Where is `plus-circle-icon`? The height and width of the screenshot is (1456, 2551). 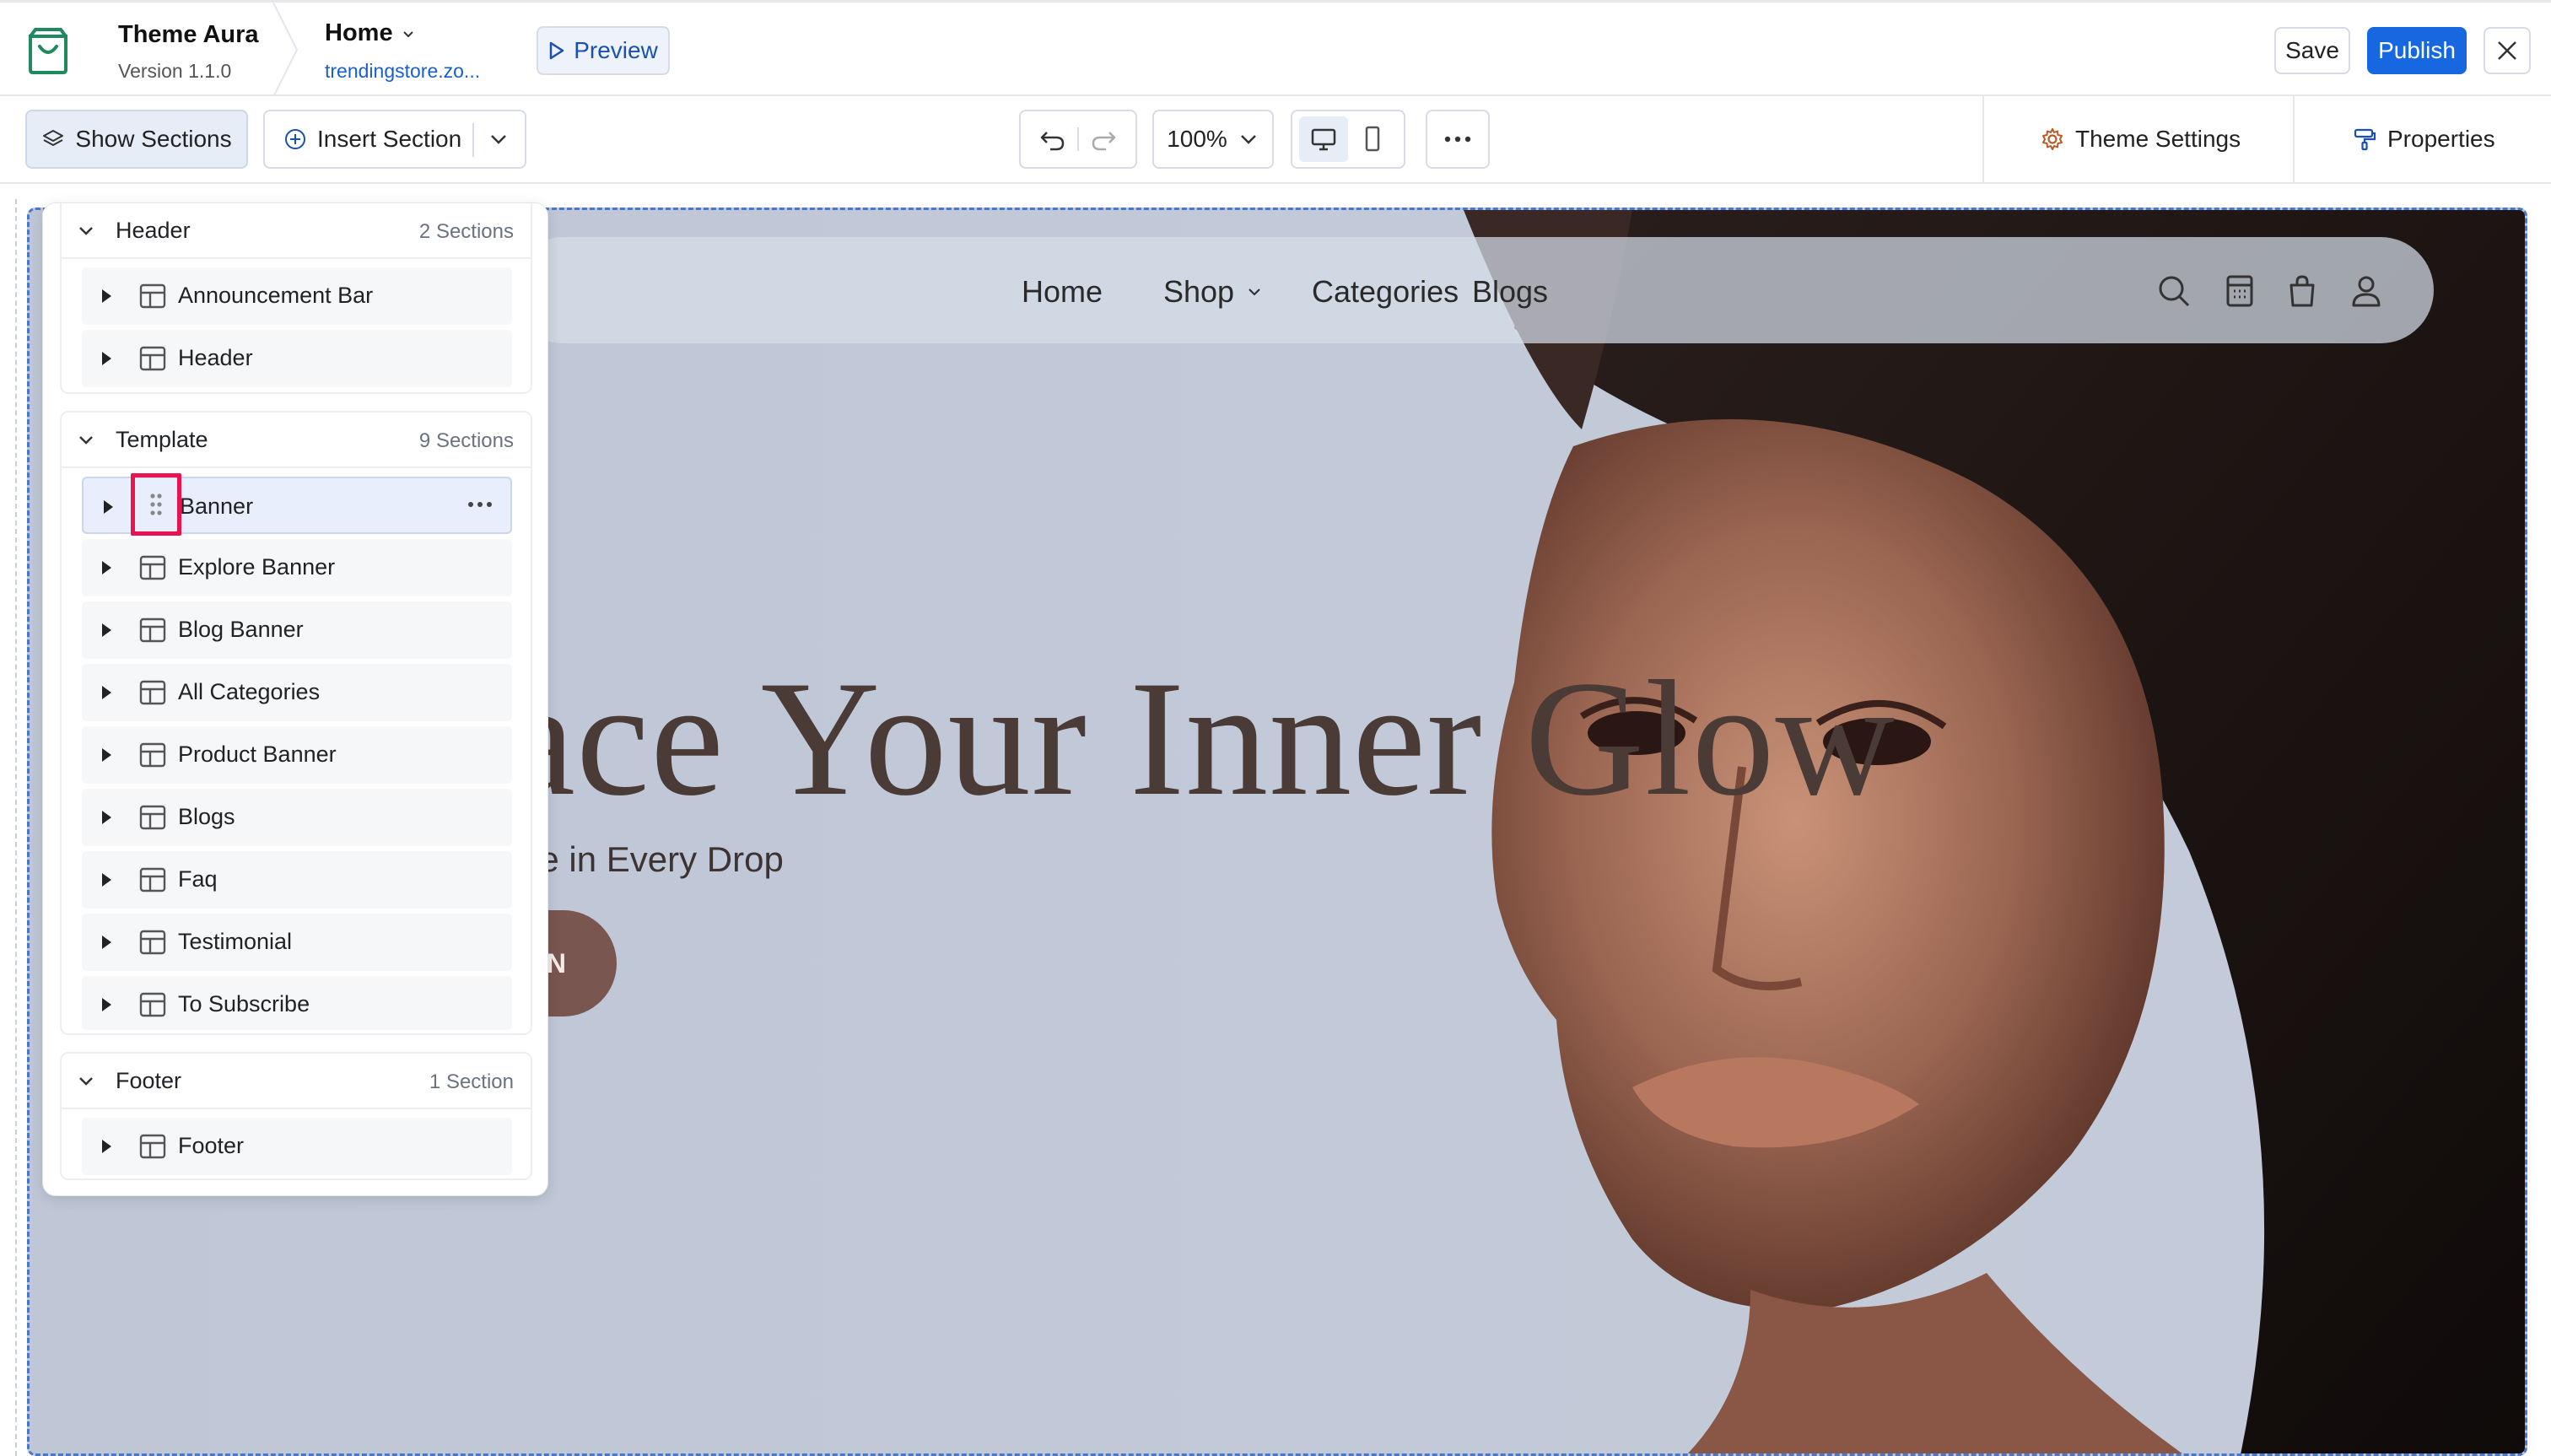 plus-circle-icon is located at coordinates (295, 139).